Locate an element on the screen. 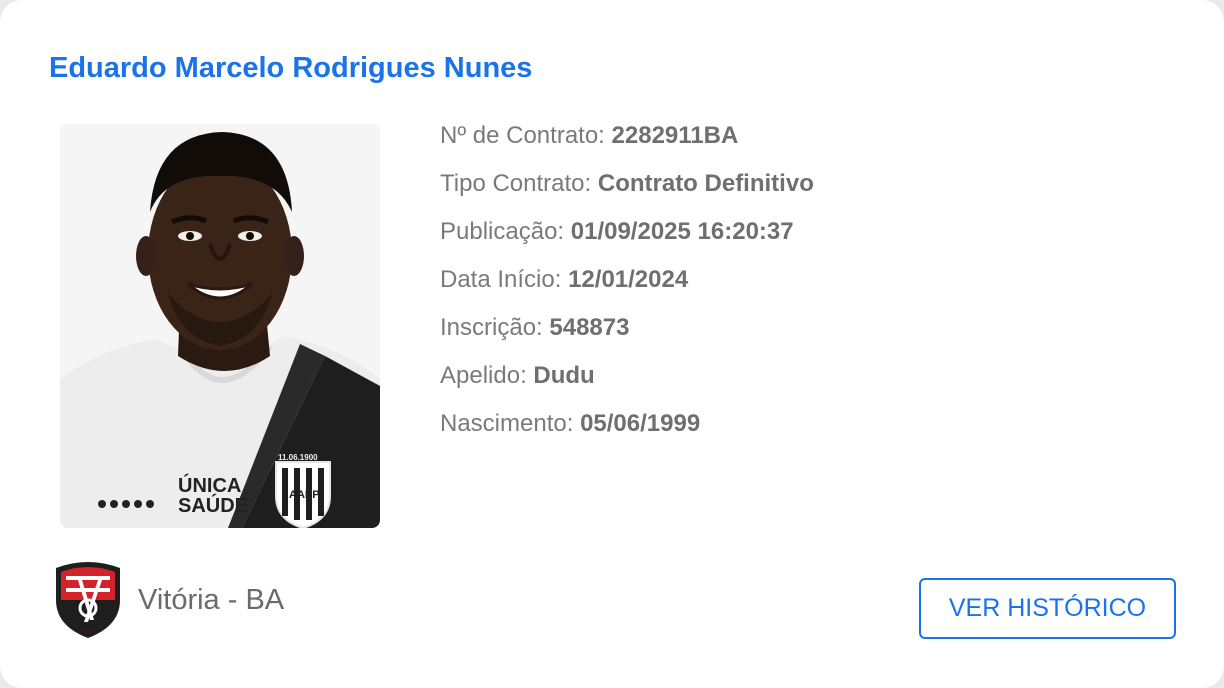 The height and width of the screenshot is (688, 1224). detail-value: 2282911BA is located at coordinates (675, 135).